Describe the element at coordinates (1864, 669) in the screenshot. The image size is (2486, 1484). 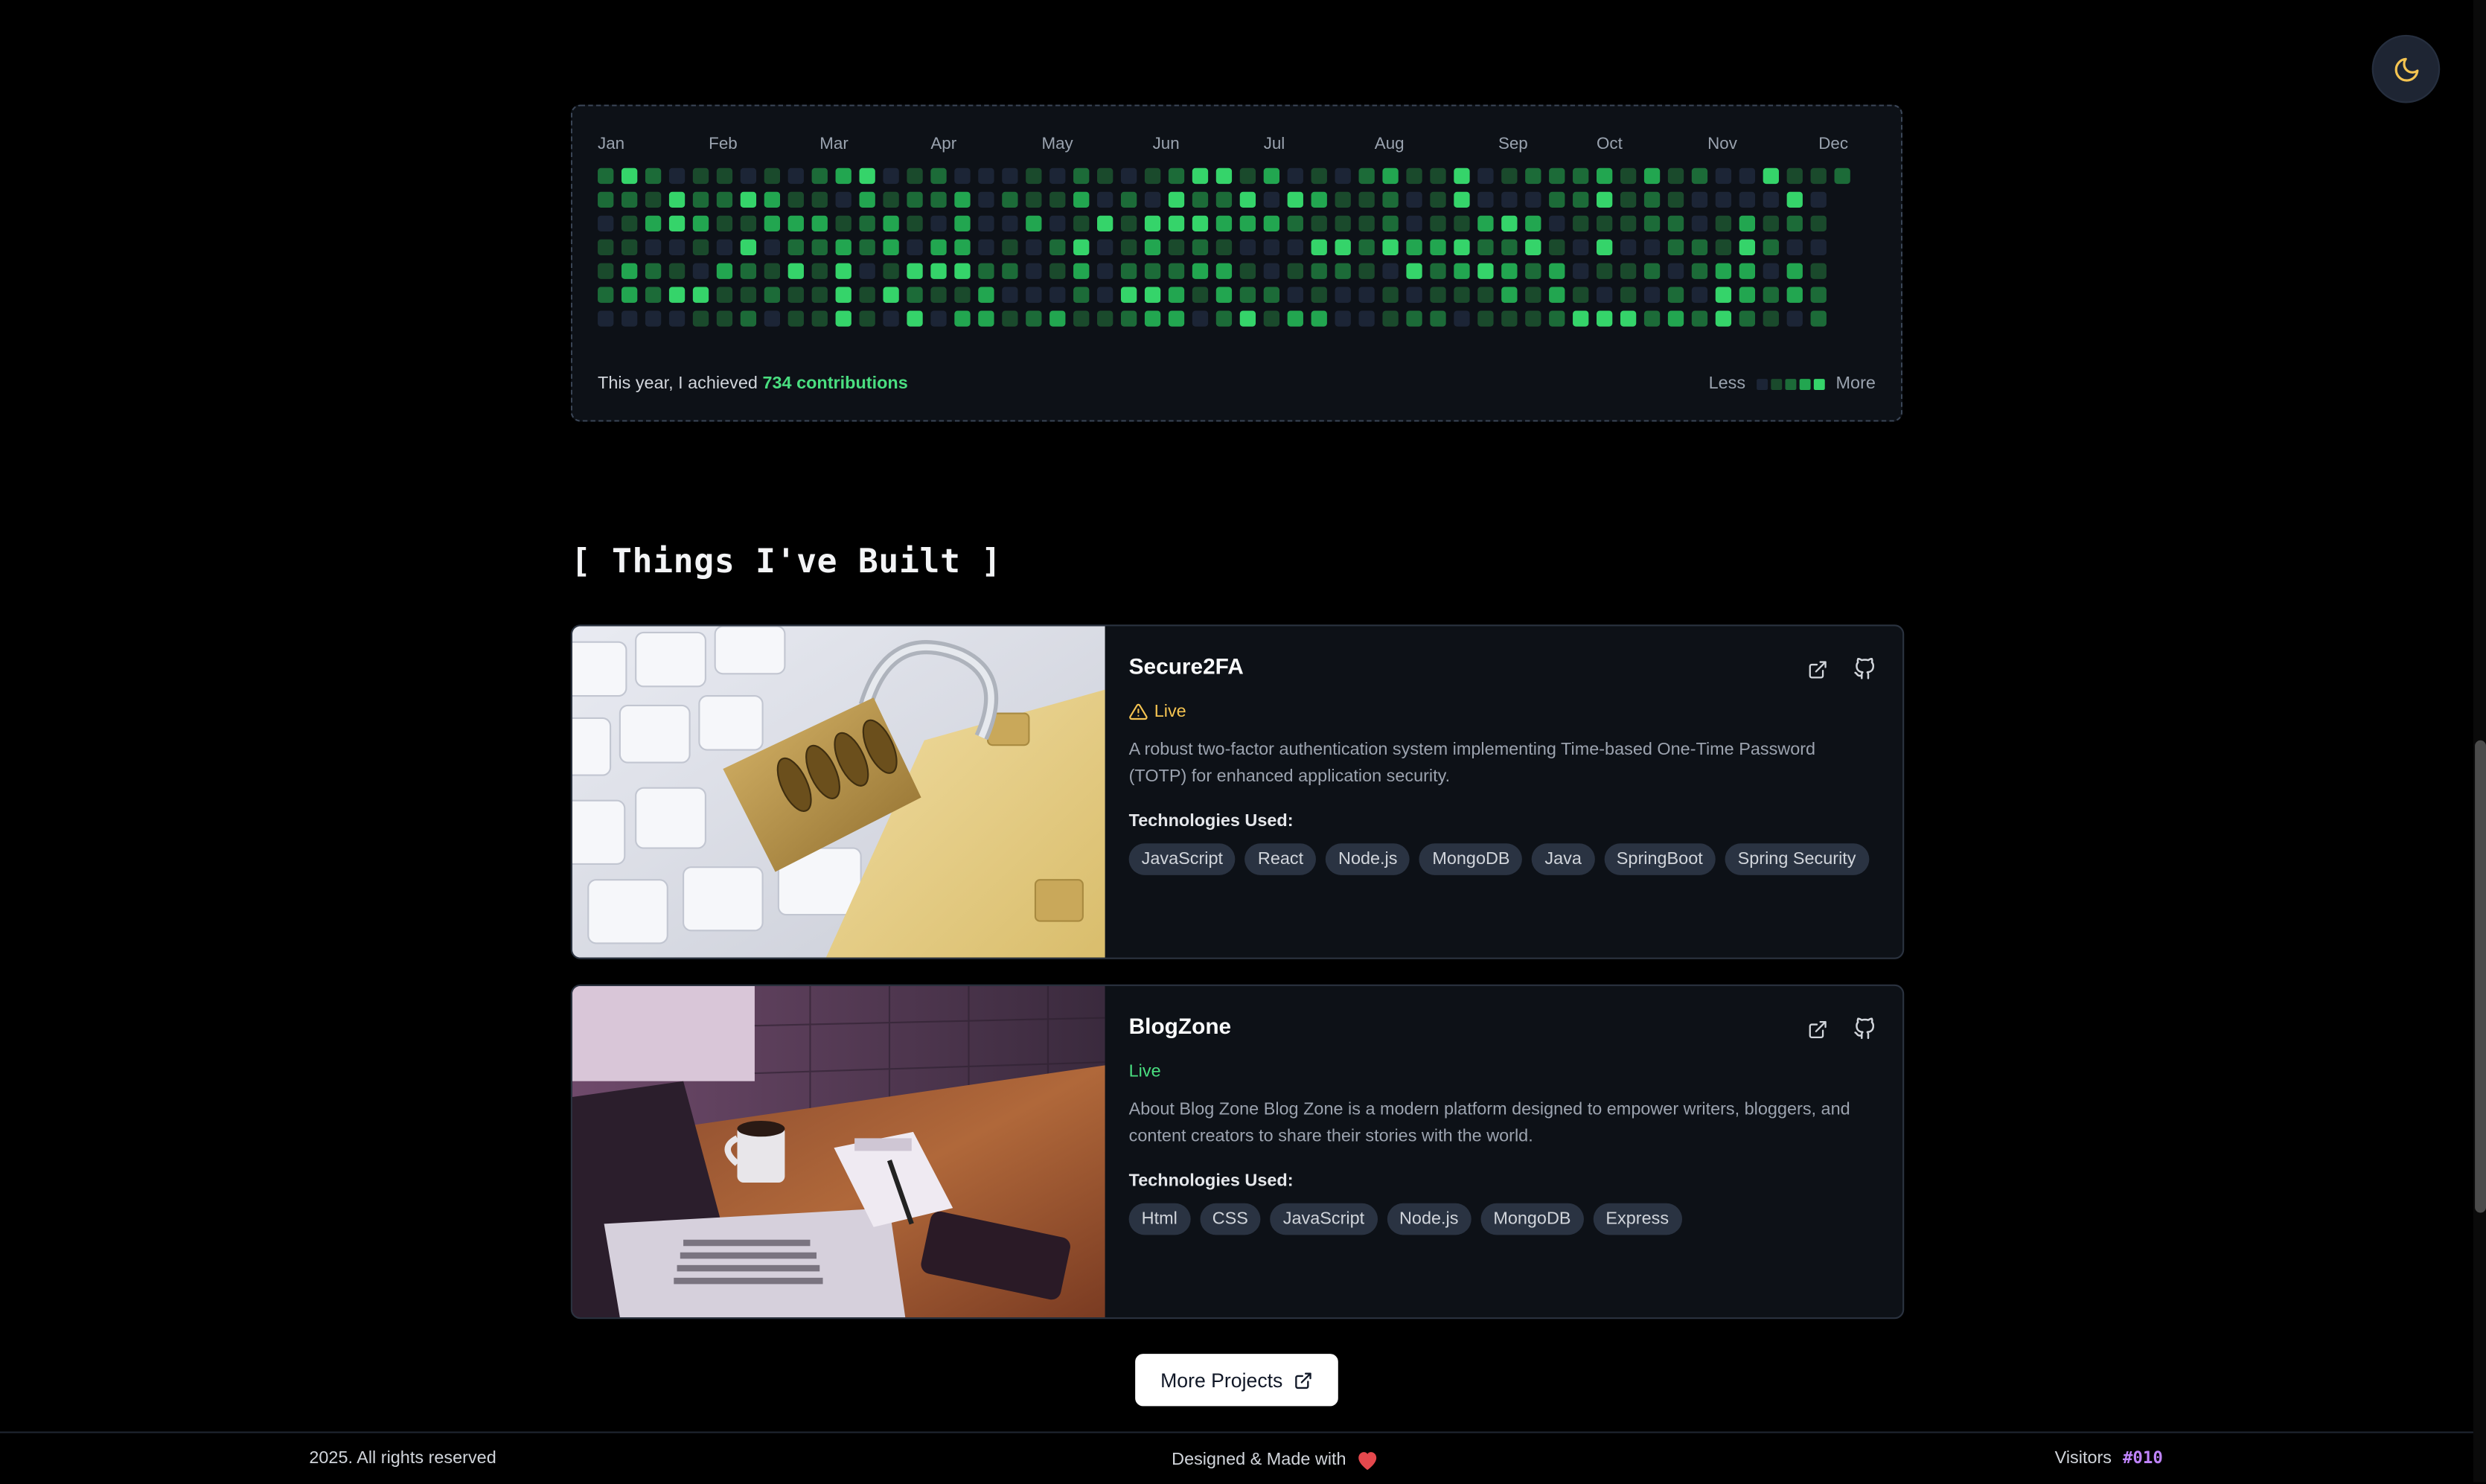
I see `github-button` at that location.